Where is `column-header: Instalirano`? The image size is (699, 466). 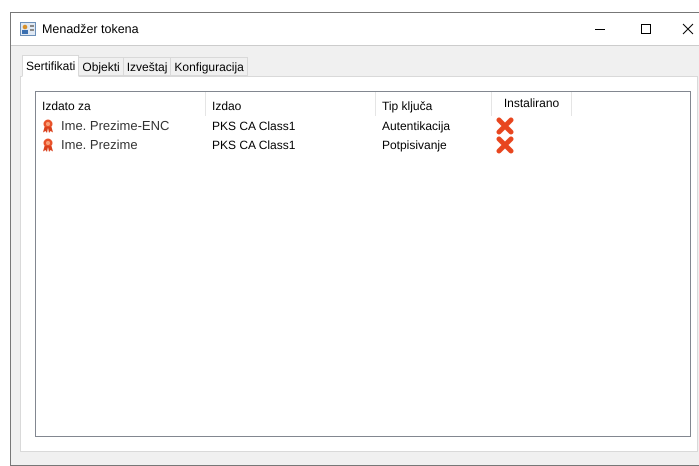 column-header: Instalirano is located at coordinates (532, 104).